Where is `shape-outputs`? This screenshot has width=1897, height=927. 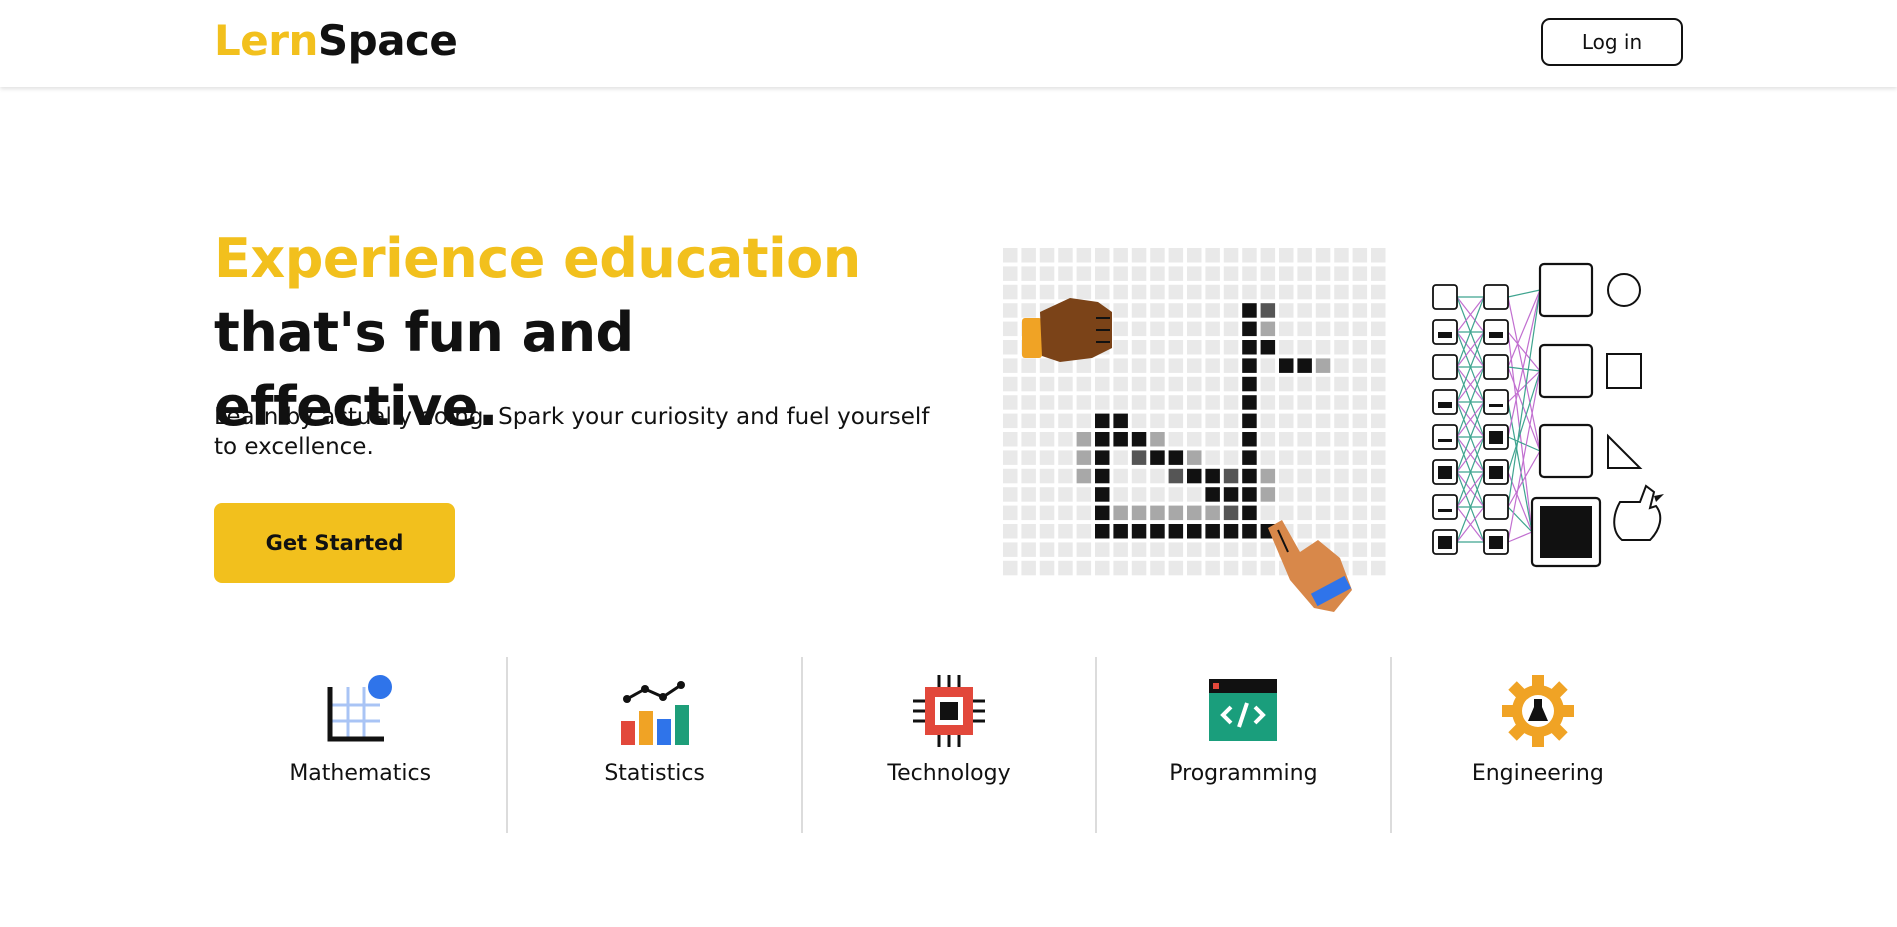
shape-outputs is located at coordinates (1635, 407).